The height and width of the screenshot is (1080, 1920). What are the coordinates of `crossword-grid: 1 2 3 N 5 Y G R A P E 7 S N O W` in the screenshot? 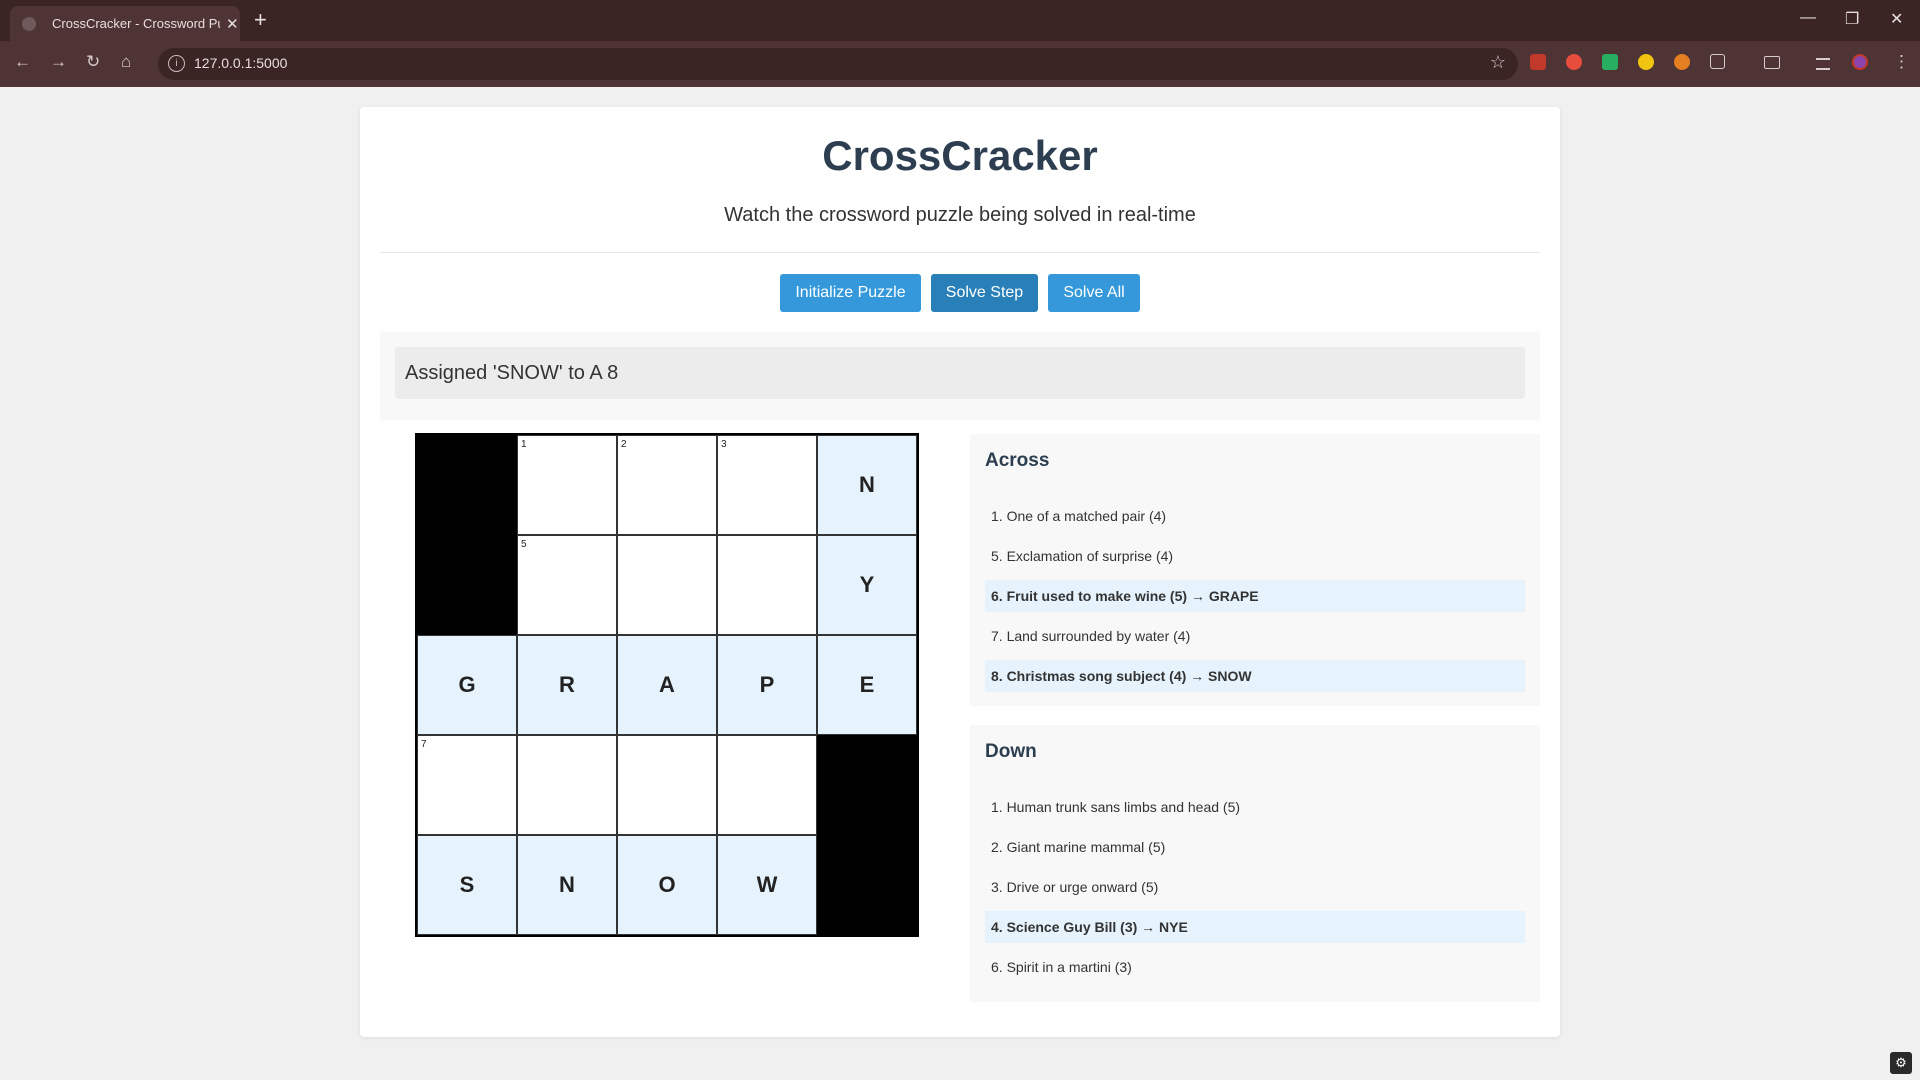 It's located at (667, 685).